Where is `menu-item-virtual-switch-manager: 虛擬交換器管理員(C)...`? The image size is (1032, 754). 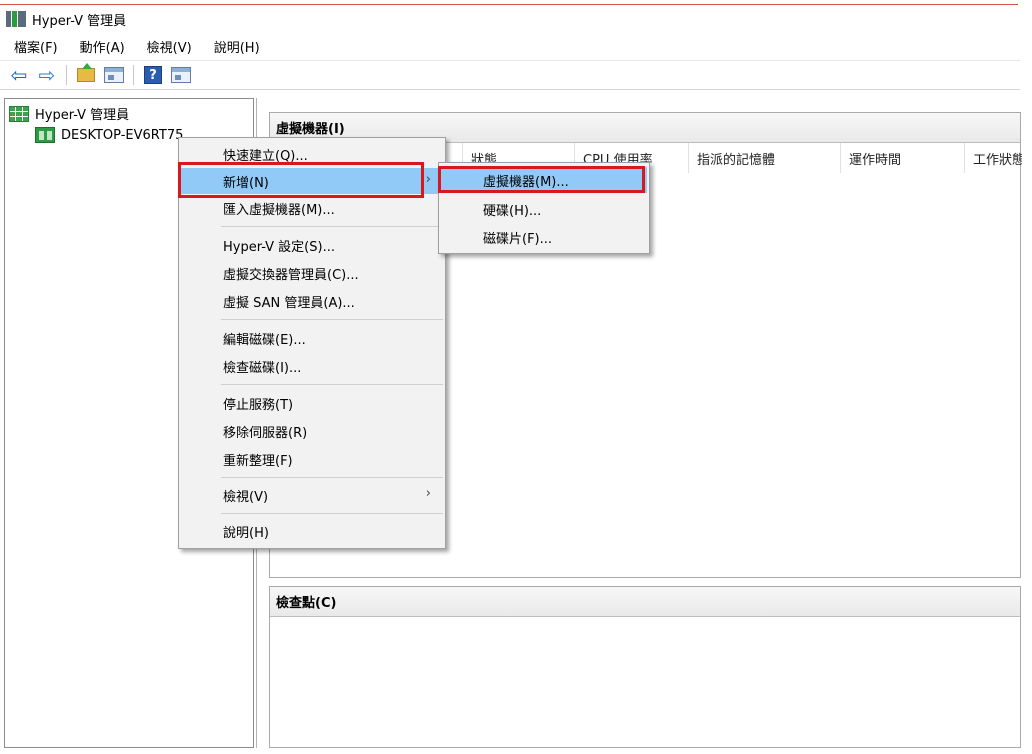
menu-item-virtual-switch-manager: 虛擬交換器管理員(C)... is located at coordinates (312, 273).